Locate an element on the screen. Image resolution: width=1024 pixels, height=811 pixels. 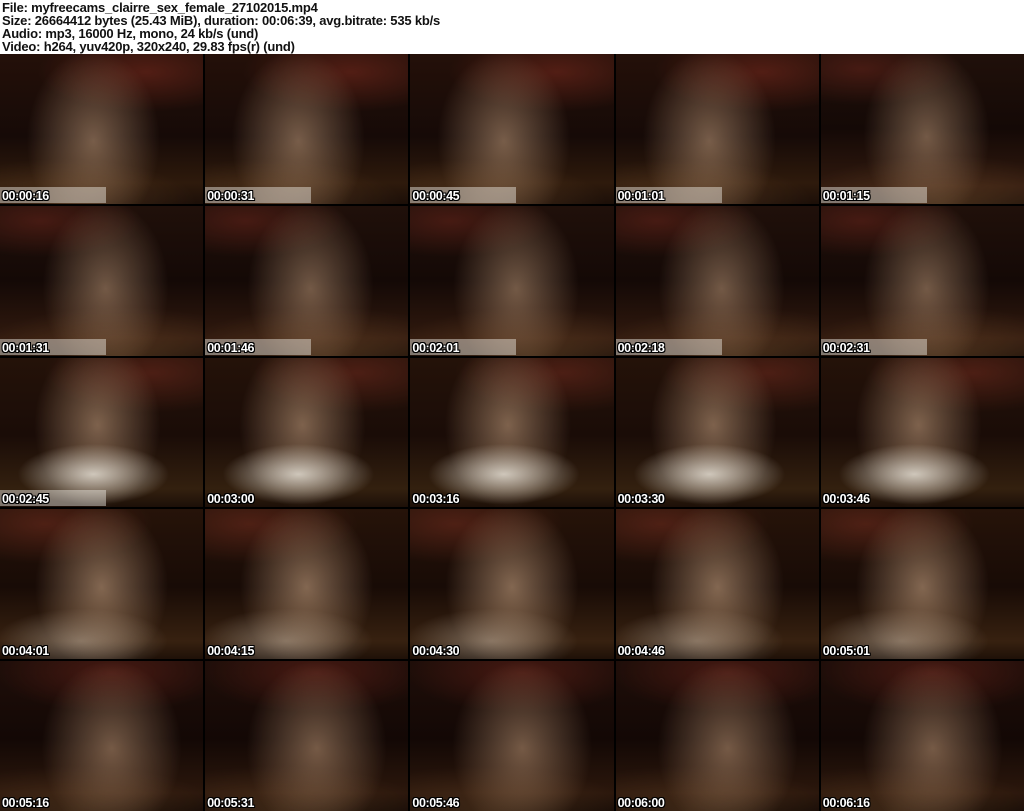
video-thumbnail: 00:03:16 is located at coordinates (512, 432).